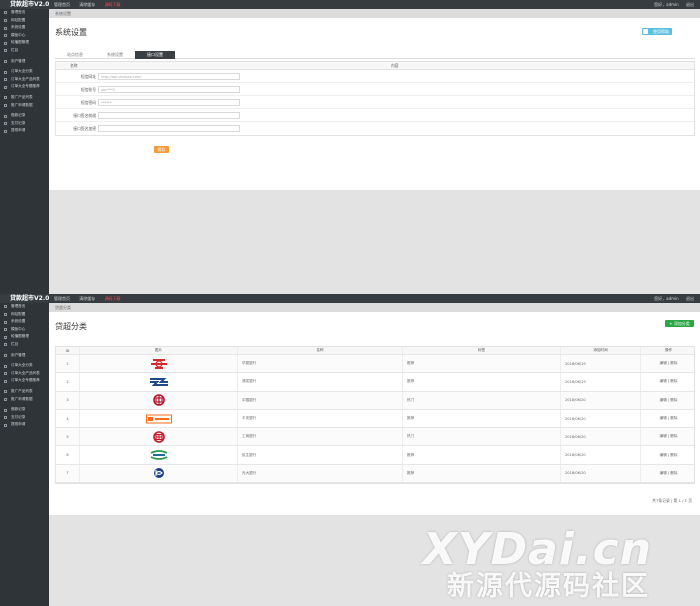 Image resolution: width=700 pixels, height=606 pixels. Describe the element at coordinates (482, 364) in the screenshot. I see `row-tag: 推荐` at that location.